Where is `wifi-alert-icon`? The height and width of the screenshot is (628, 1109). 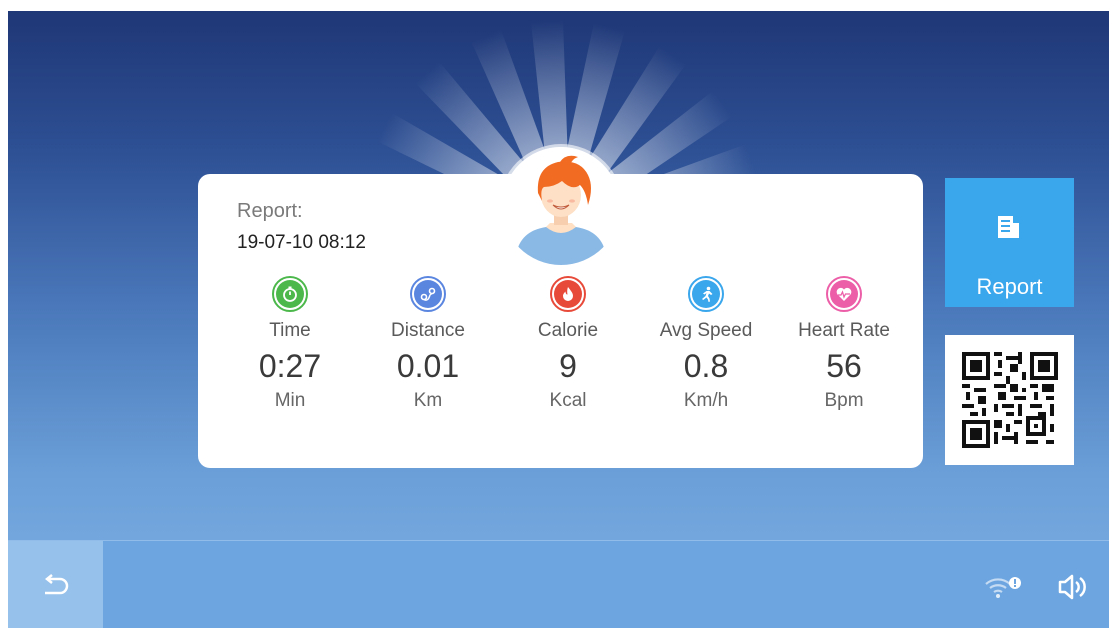
wifi-alert-icon is located at coordinates (1003, 587).